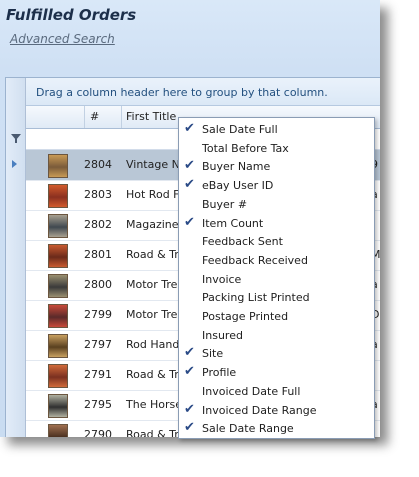  What do you see at coordinates (236, 167) in the screenshot?
I see `menu-item-label: Buyer Name` at bounding box center [236, 167].